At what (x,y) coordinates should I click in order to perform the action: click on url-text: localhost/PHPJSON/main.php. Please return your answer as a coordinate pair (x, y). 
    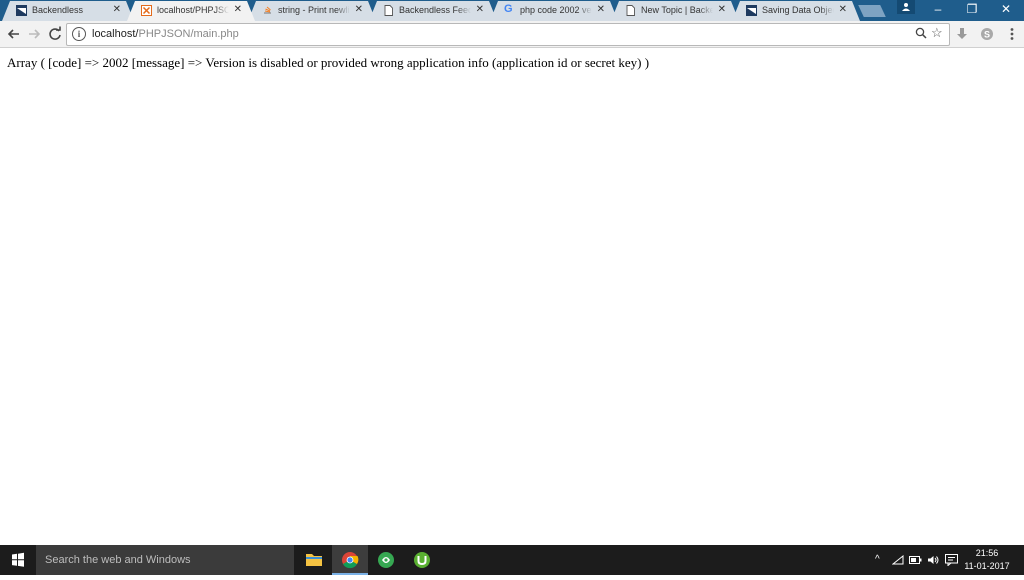
    Looking at the image, I should click on (165, 34).